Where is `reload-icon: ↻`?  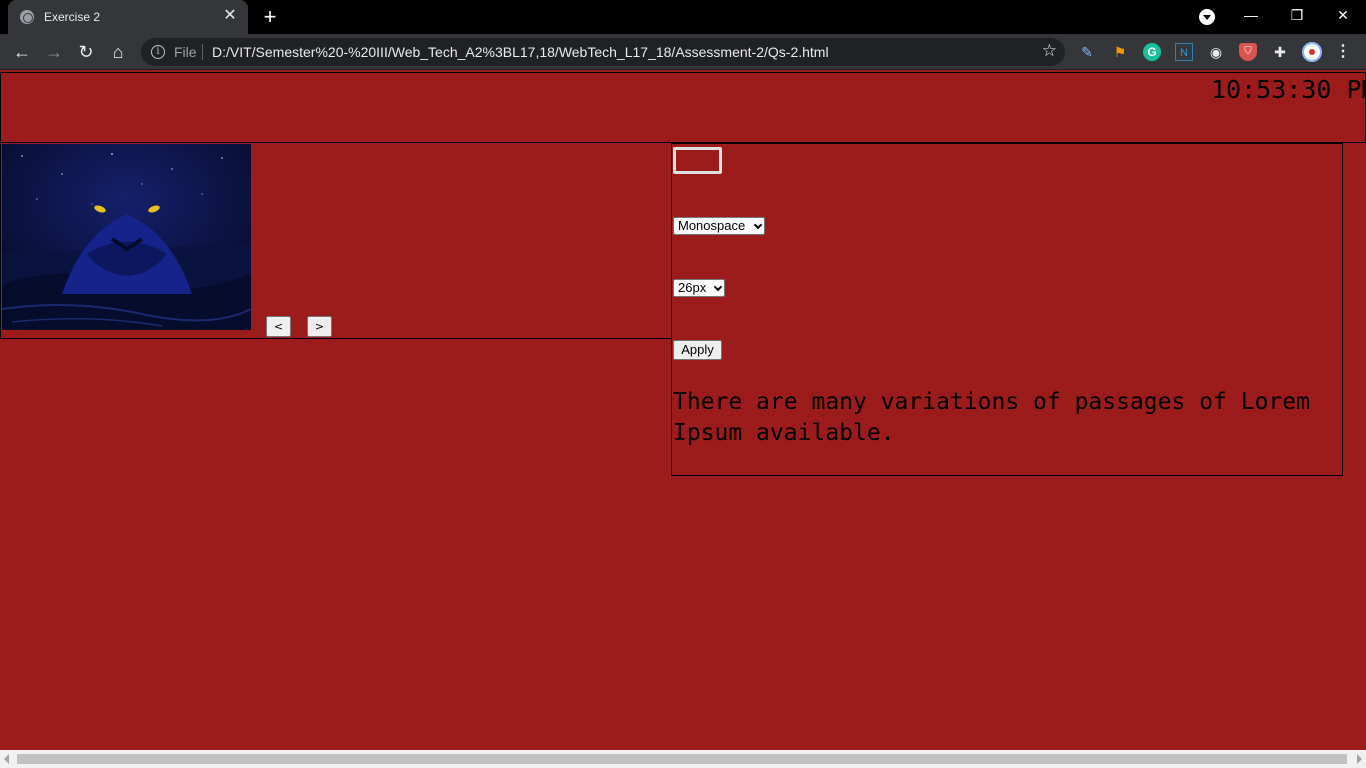
reload-icon: ↻ is located at coordinates (86, 52).